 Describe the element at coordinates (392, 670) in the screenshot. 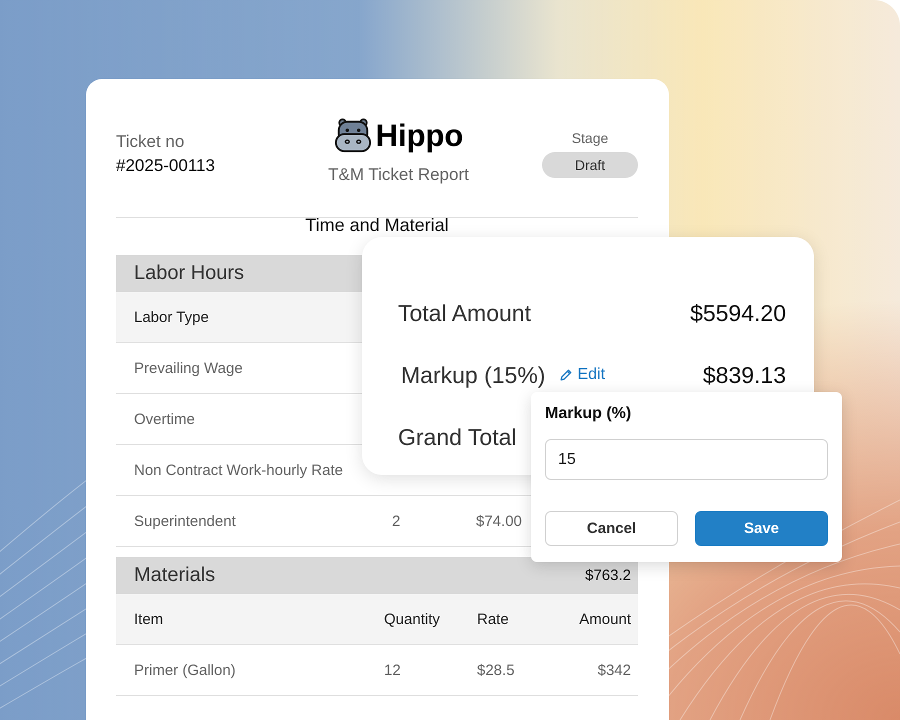

I see `table-cell: 12` at that location.